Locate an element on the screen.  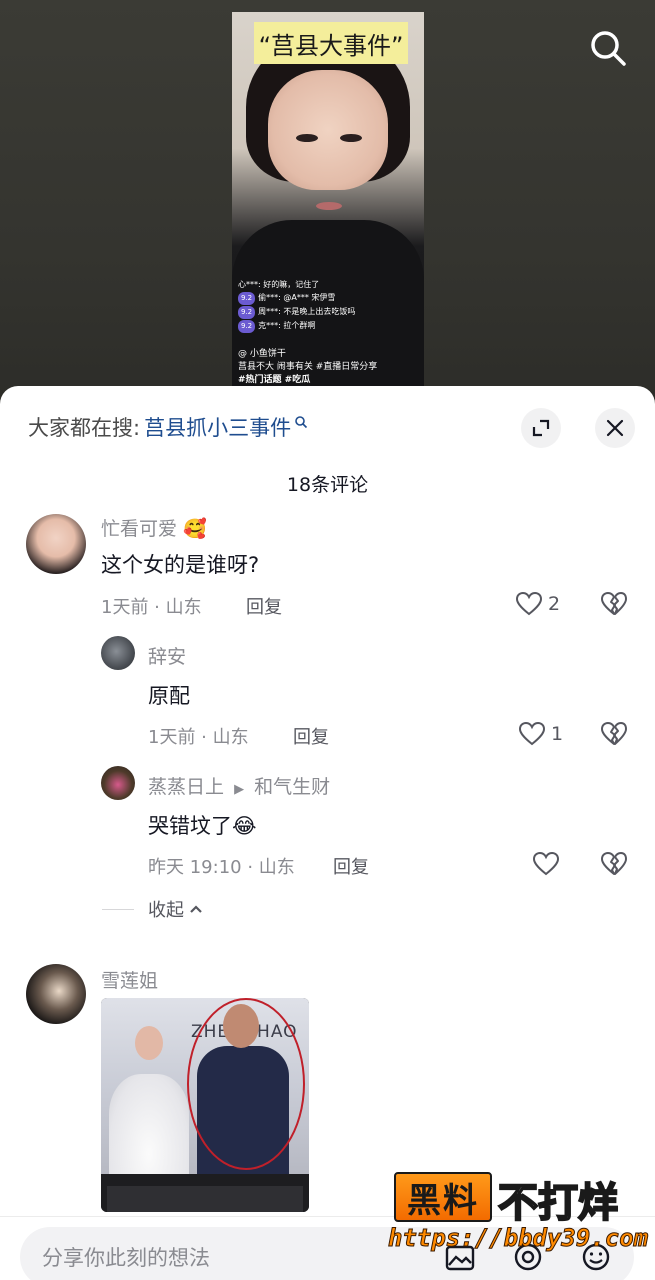
collapse-label: 收起 is located at coordinates (166, 910).